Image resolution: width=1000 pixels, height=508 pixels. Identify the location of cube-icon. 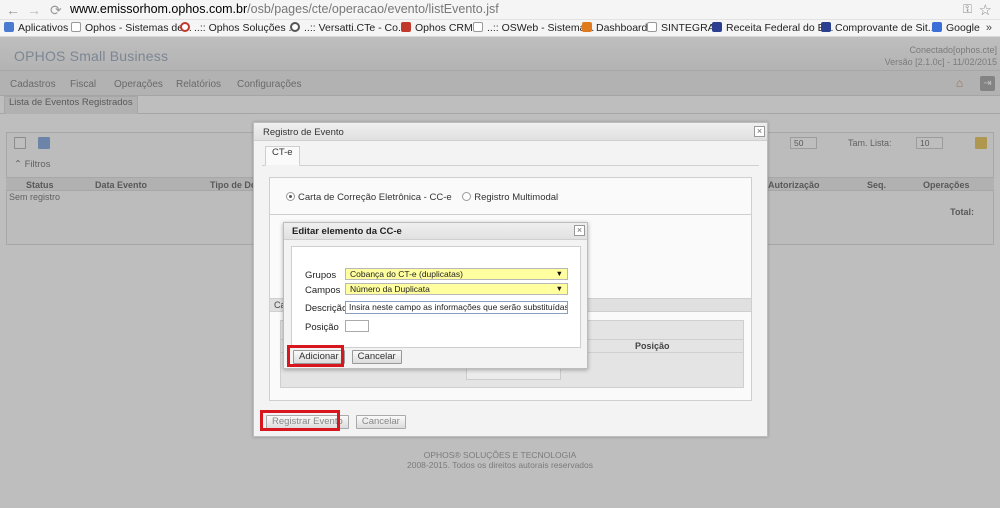
(406, 27).